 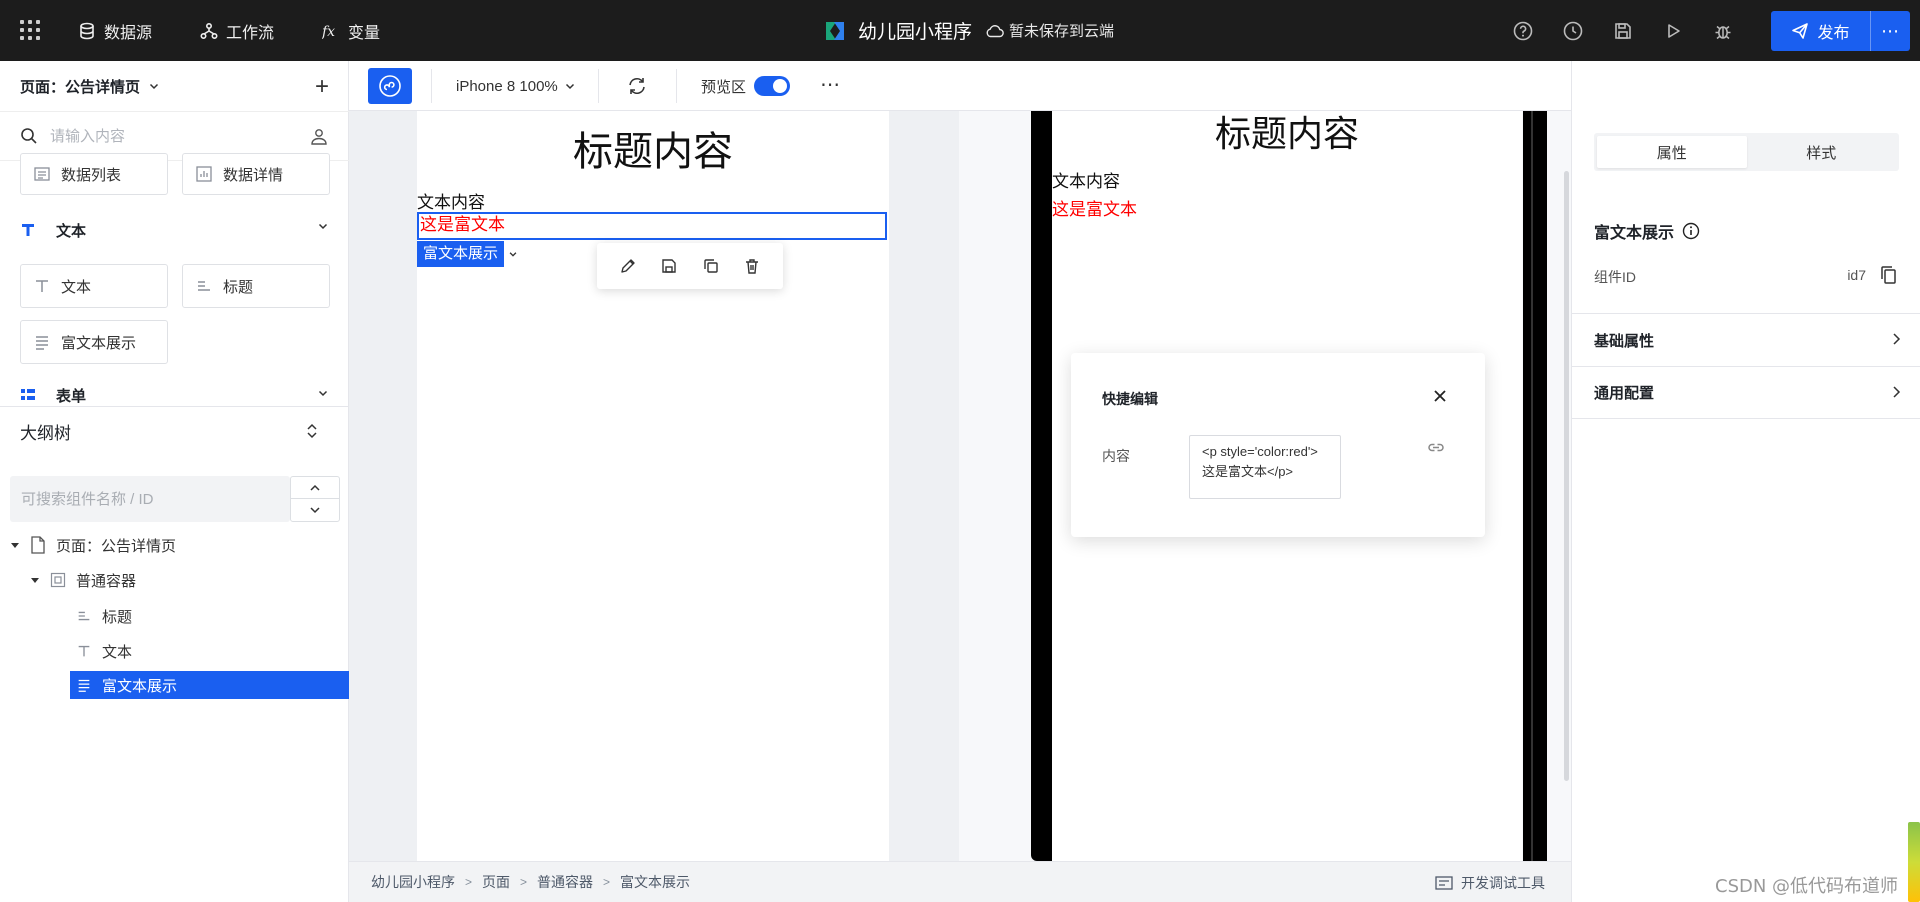 I want to click on chevron-right-icon, so click(x=1897, y=392).